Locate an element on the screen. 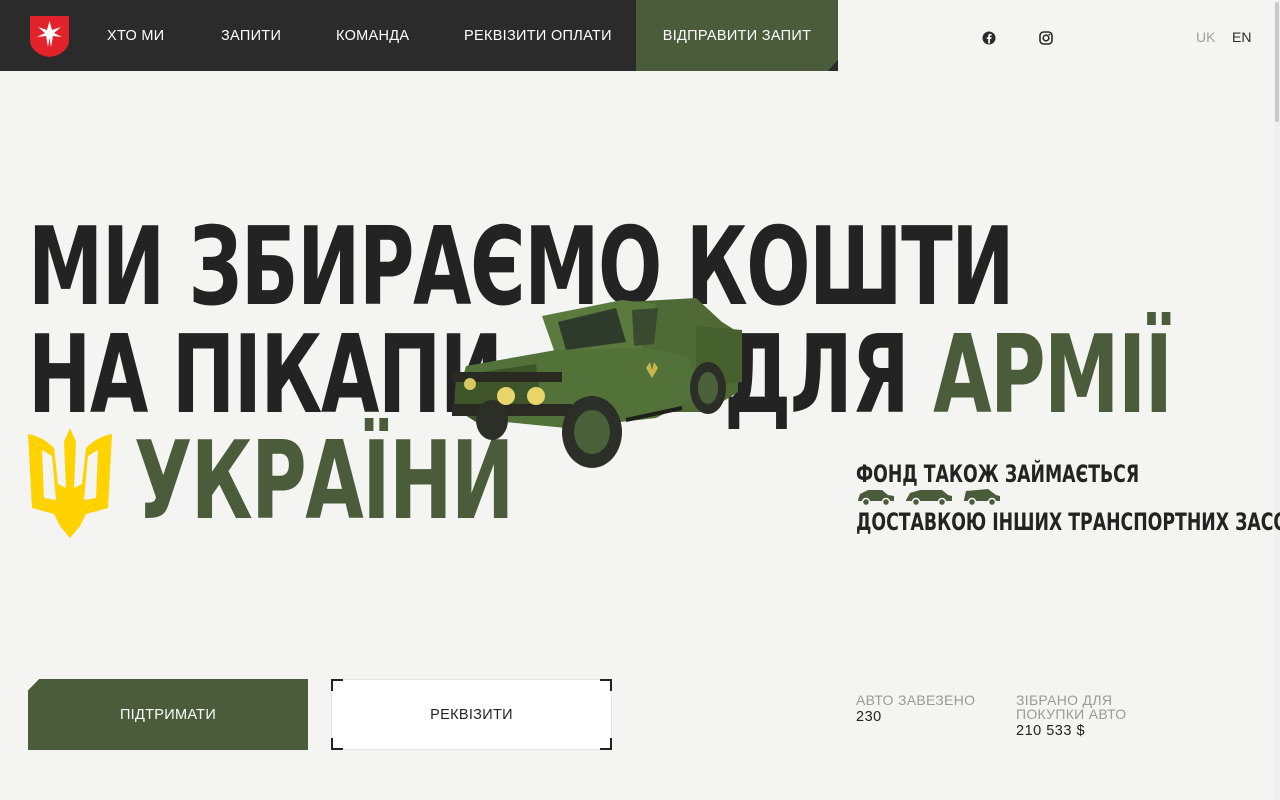 The image size is (1280, 800). hero-word-for: ДЛЯ is located at coordinates (817, 375).